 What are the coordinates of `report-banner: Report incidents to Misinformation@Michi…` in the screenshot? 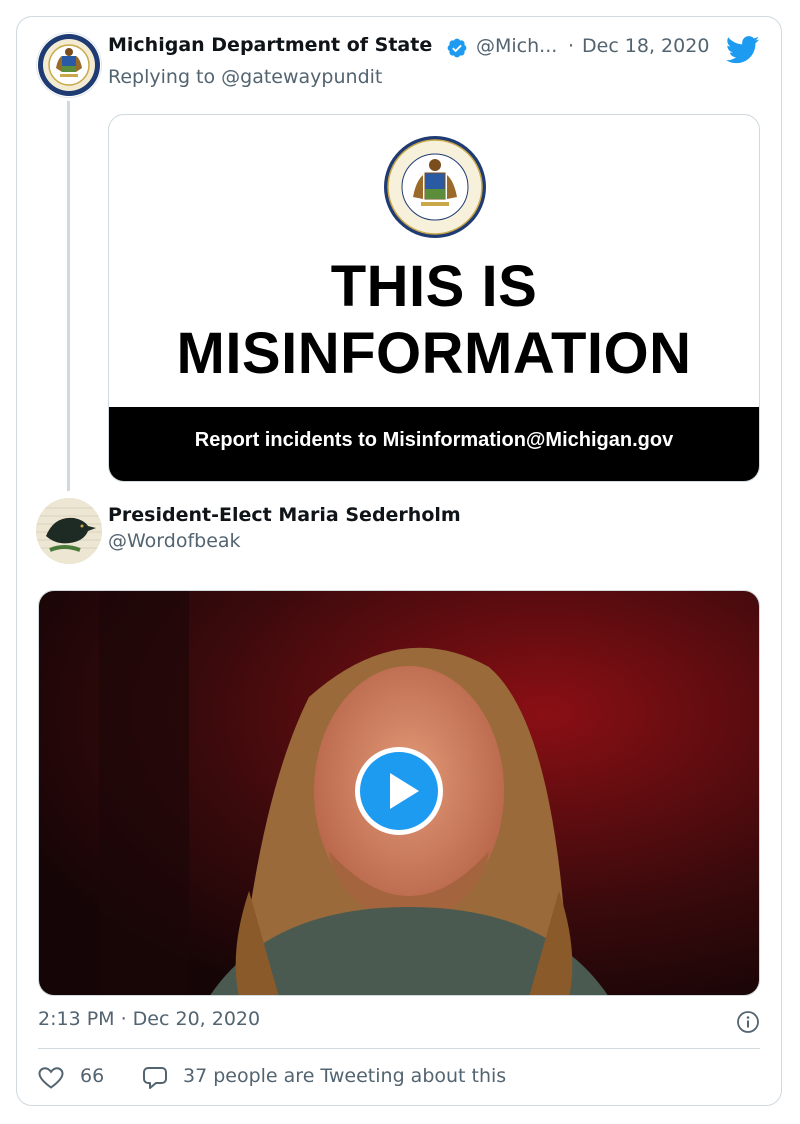 It's located at (434, 444).